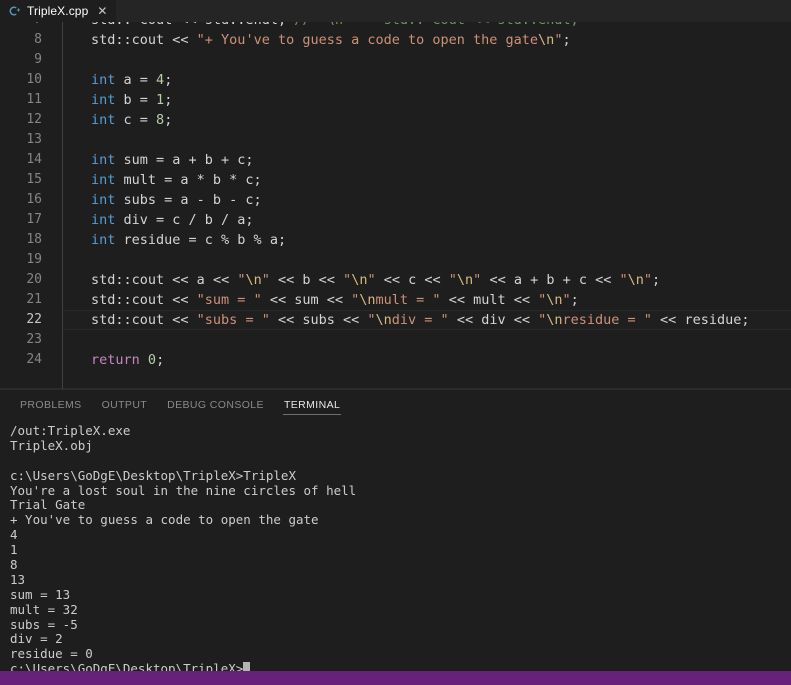 Image resolution: width=791 pixels, height=685 pixels. Describe the element at coordinates (127, 666) in the screenshot. I see `terminal-prompt: c:\Users\GoDgE\Desktop\TripleX>` at that location.